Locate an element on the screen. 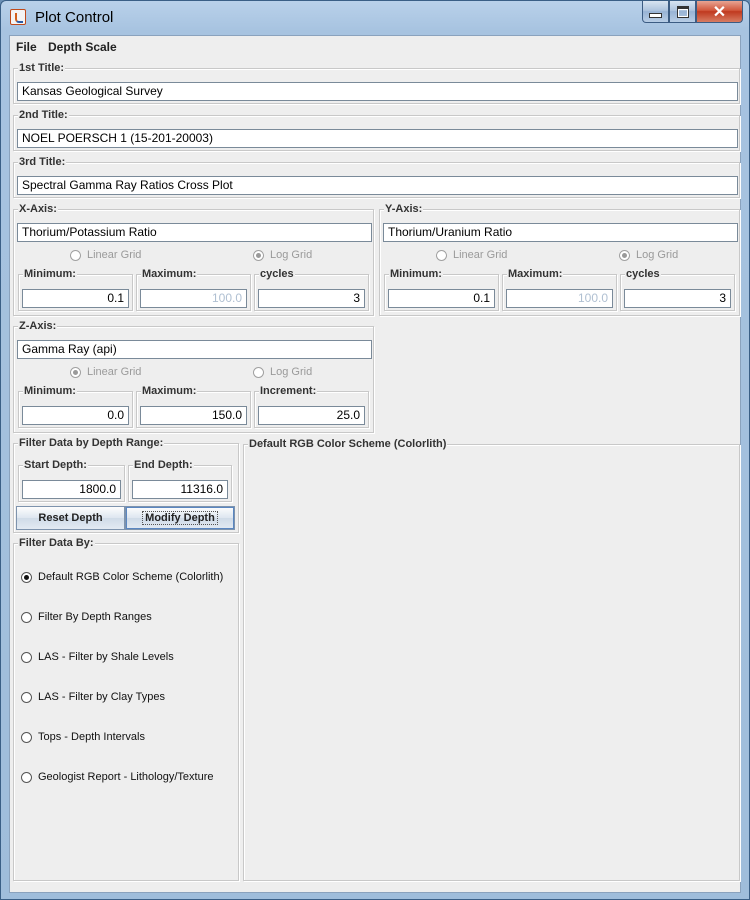 This screenshot has height=900, width=750. filter-option-tops: Tops - Depth Intervals is located at coordinates (83, 737).